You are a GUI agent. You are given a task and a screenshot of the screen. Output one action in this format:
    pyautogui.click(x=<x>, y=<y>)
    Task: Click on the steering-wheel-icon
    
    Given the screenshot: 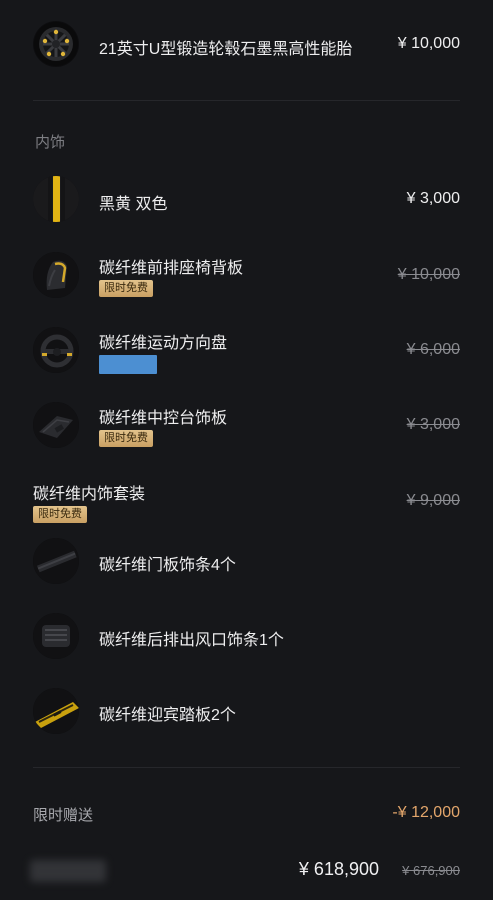 What is the action you would take?
    pyautogui.click(x=56, y=350)
    